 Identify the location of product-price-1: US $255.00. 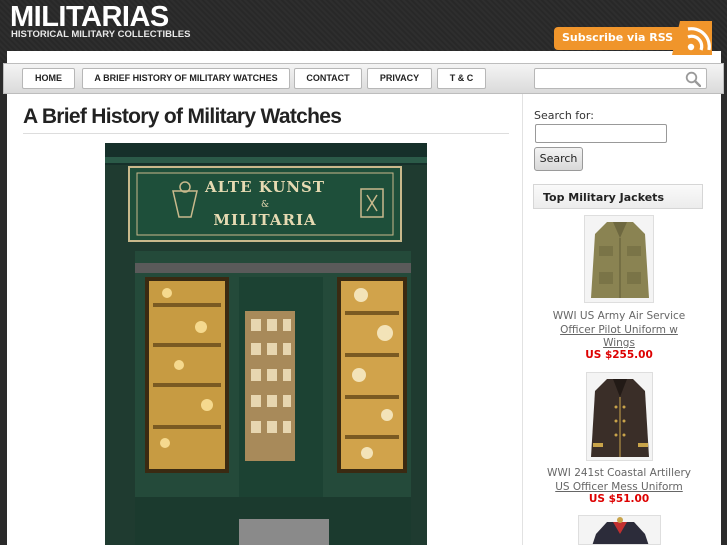
(619, 355).